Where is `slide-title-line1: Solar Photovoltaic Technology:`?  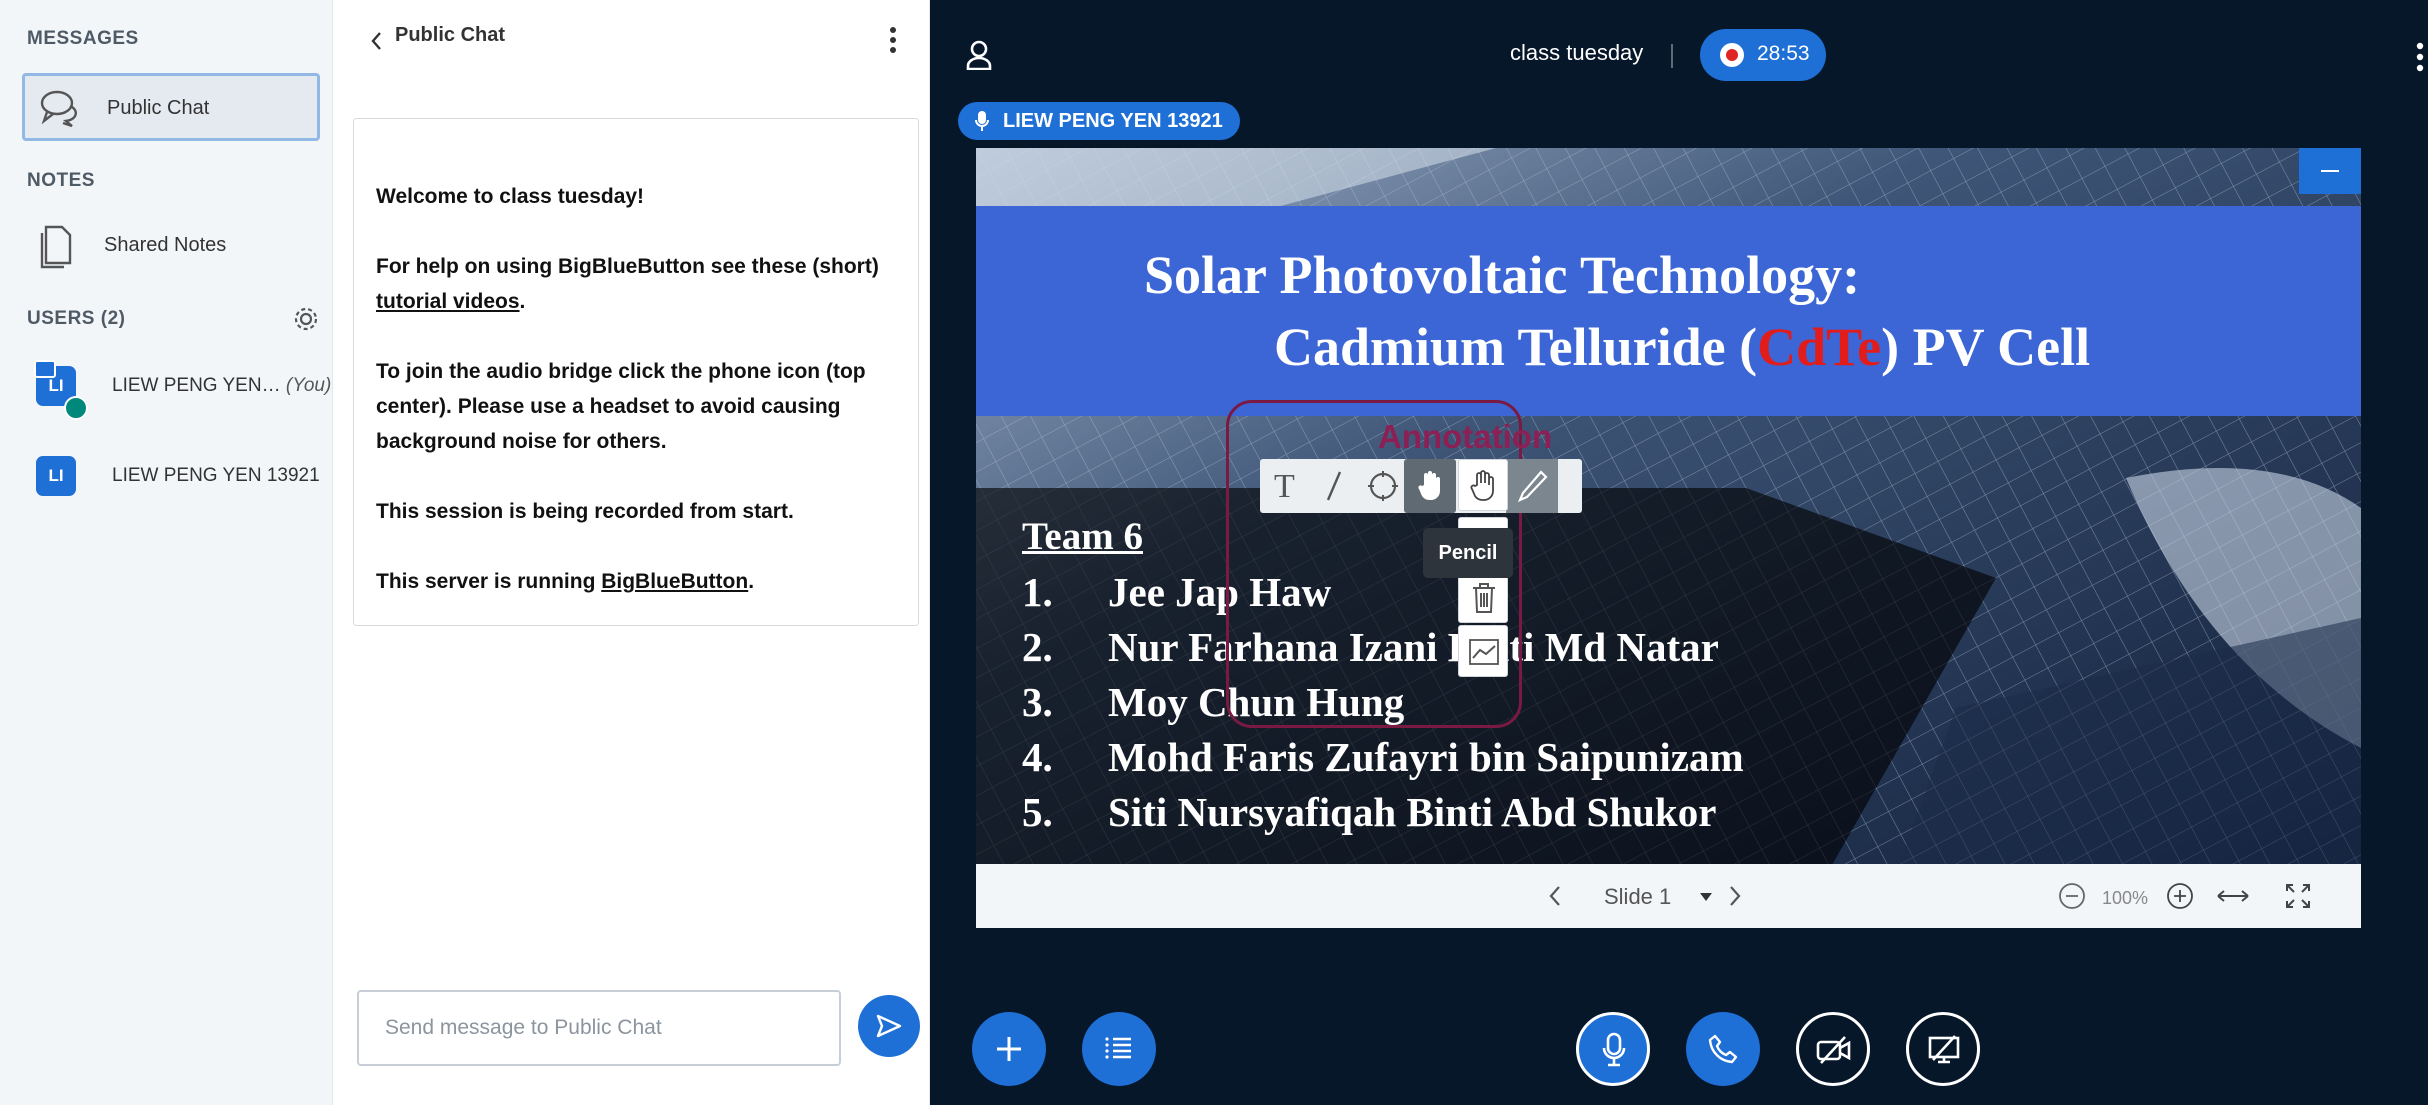 slide-title-line1: Solar Photovoltaic Technology: is located at coordinates (1502, 275).